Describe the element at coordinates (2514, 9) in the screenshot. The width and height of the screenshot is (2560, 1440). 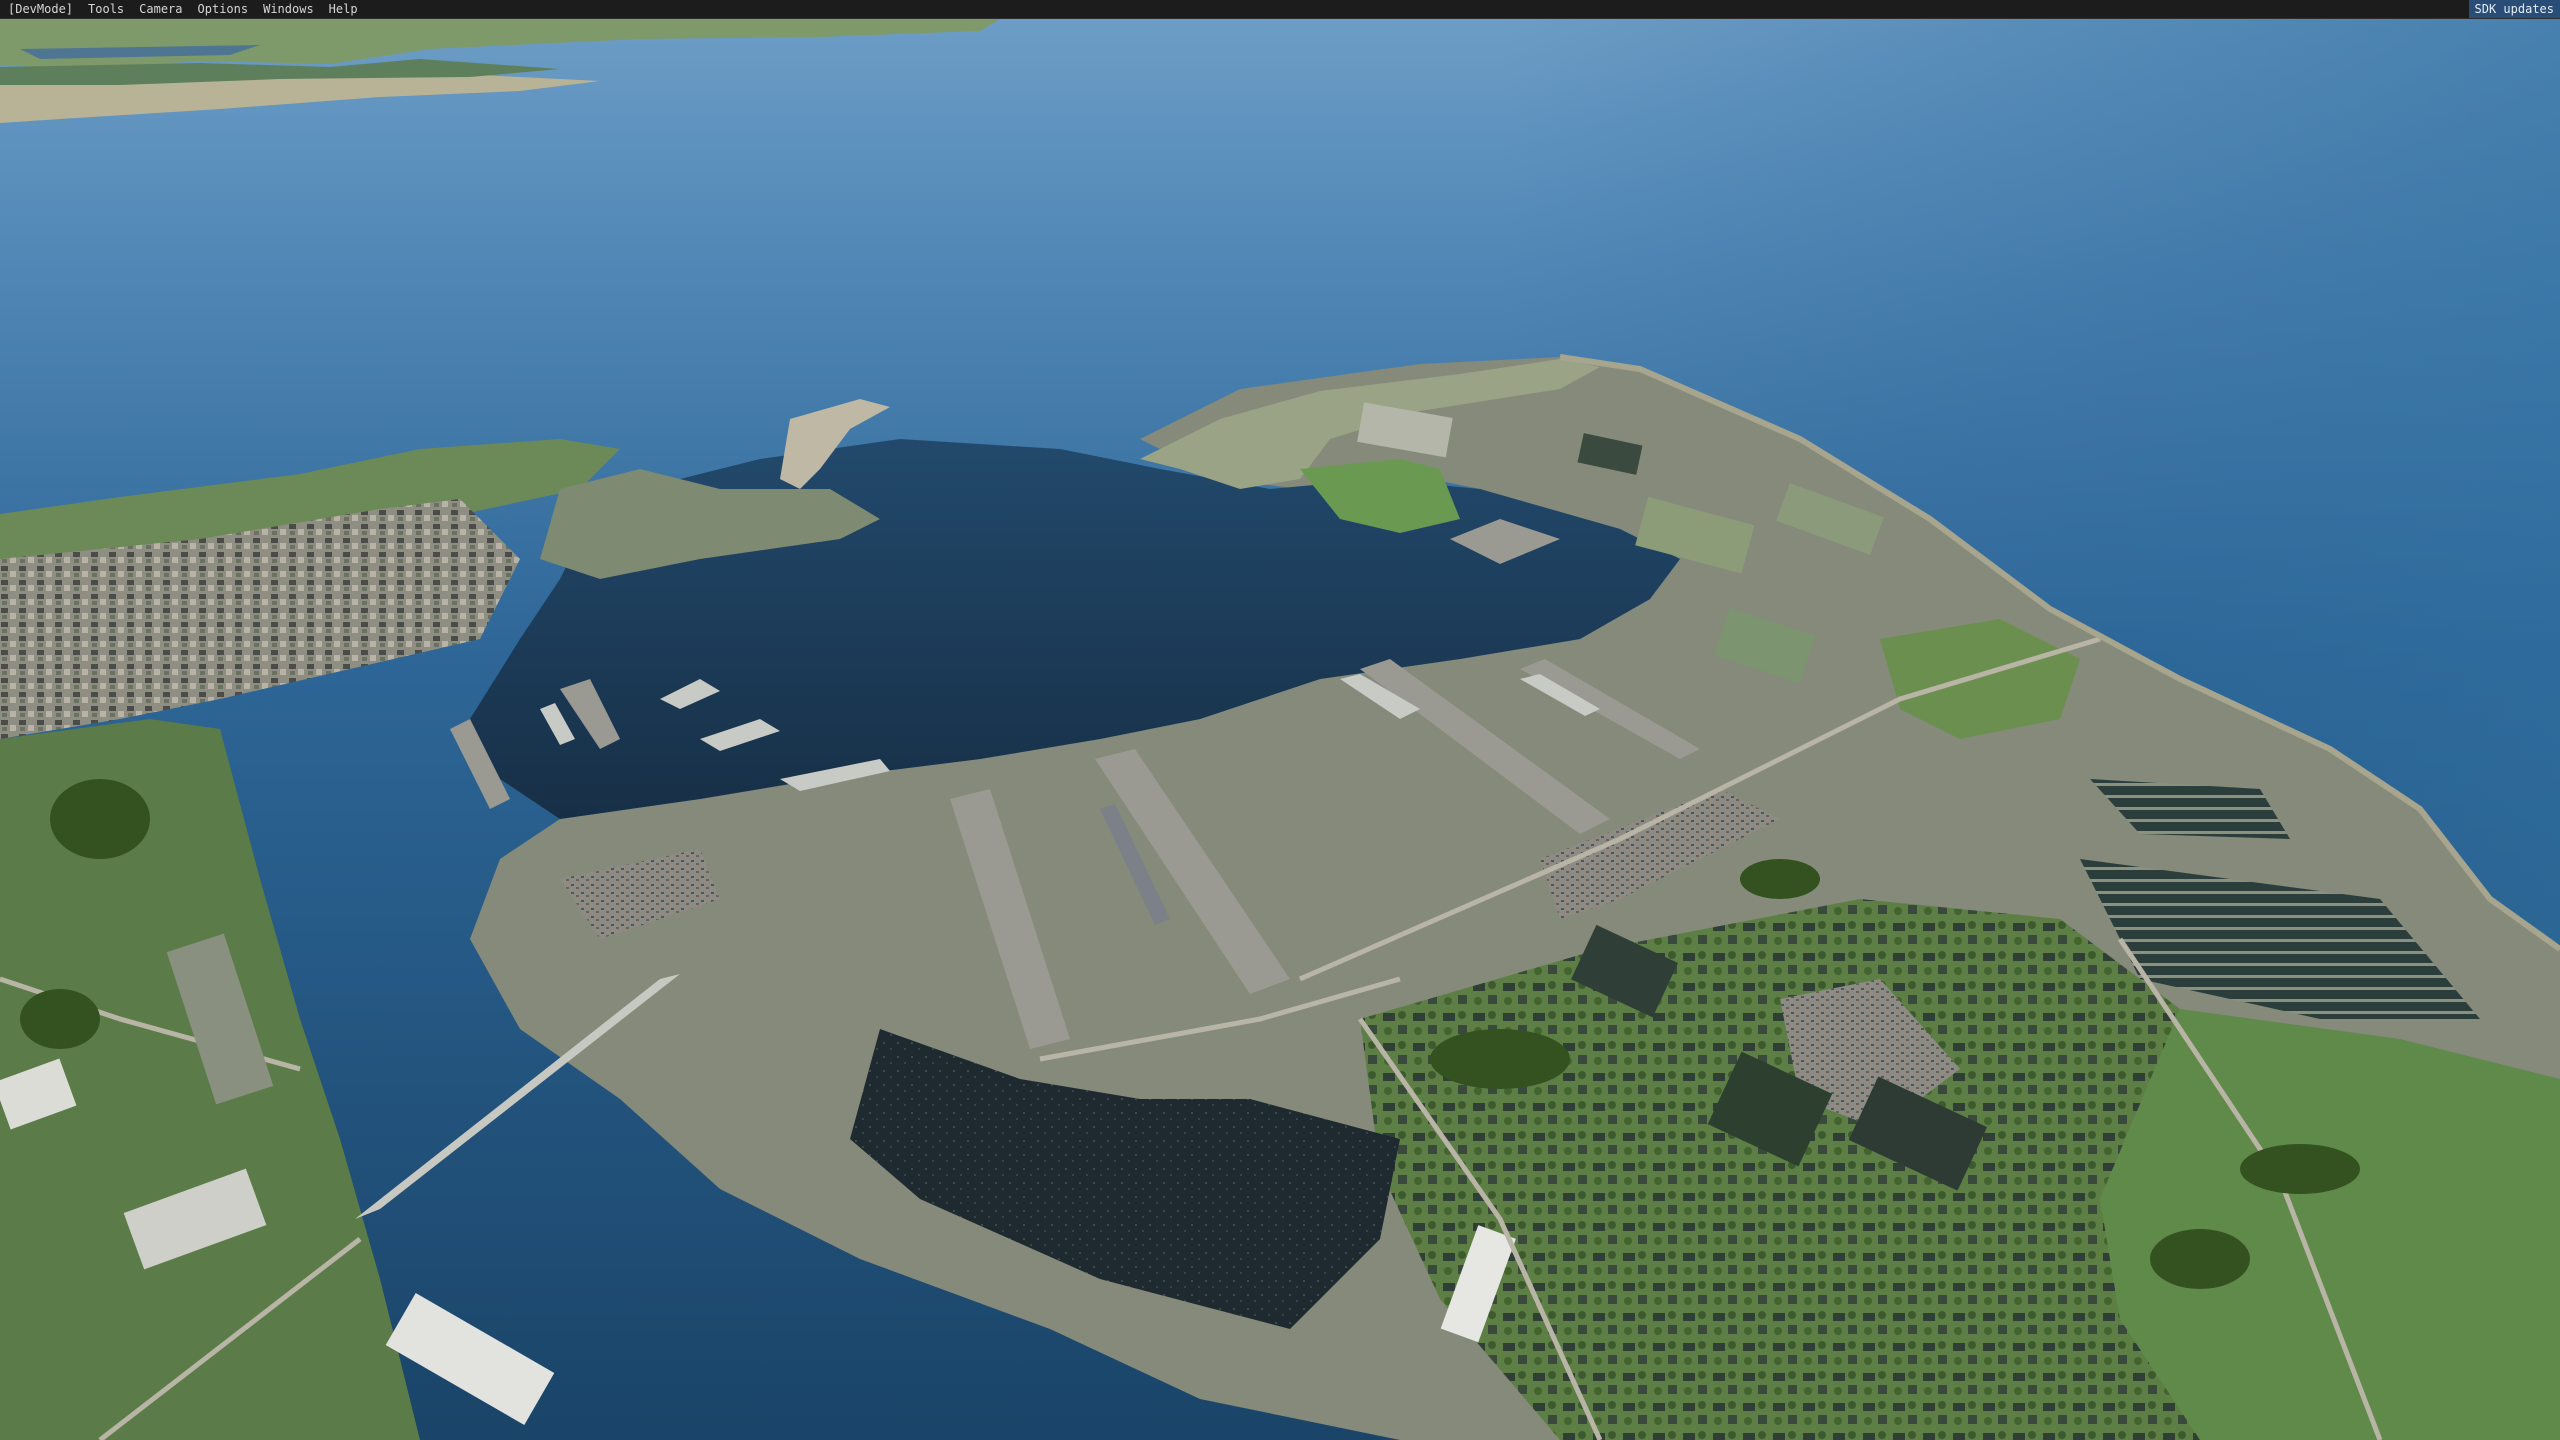
I see `sdk-updates-button: SDK updates` at that location.